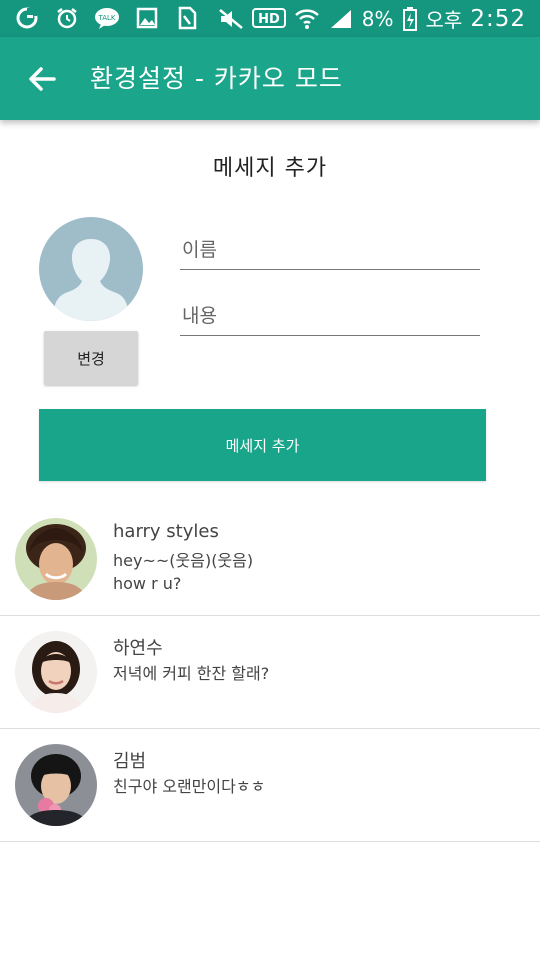 The image size is (540, 960). Describe the element at coordinates (166, 531) in the screenshot. I see `message-sender-name: harry styles` at that location.